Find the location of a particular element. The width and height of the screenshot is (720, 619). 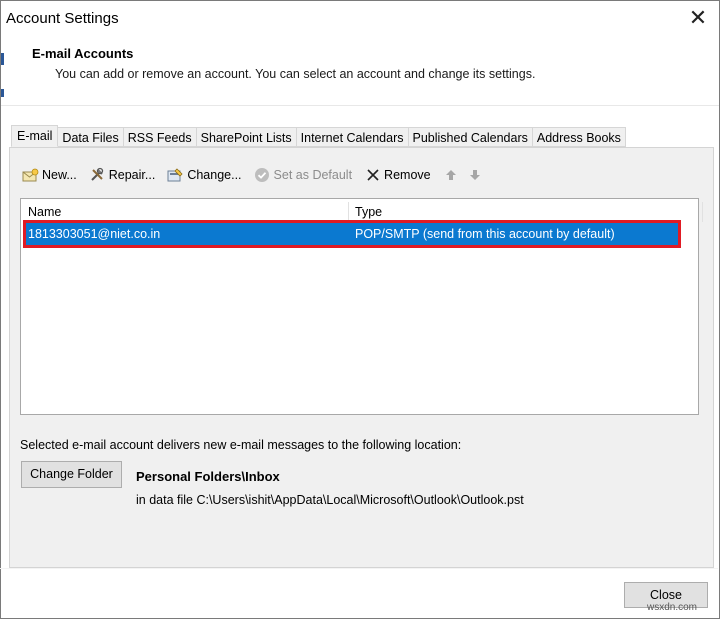

change-account-icon is located at coordinates (175, 175).